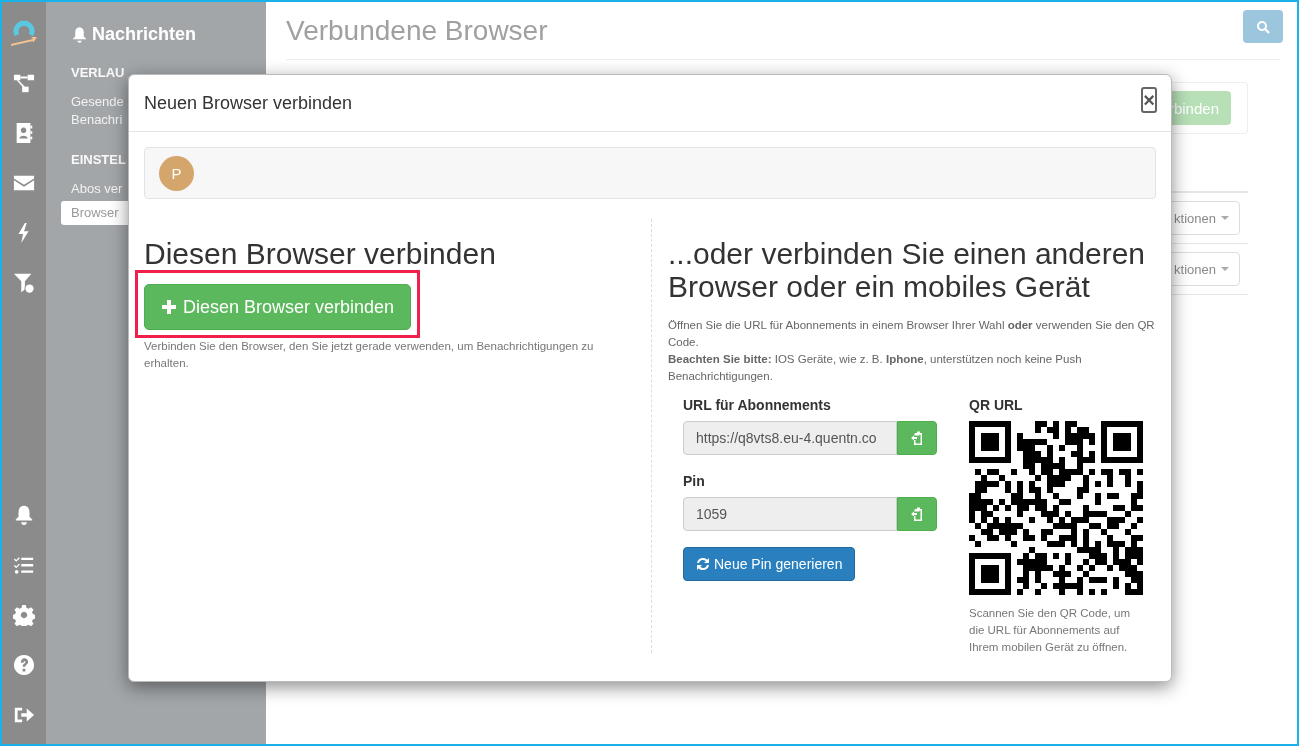  What do you see at coordinates (912, 334) in the screenshot?
I see `info-text: Öffnen Sie die URL für Abonnements in einem Browser Ihrer Wahl oder verwenden Sie den QR Code.` at bounding box center [912, 334].